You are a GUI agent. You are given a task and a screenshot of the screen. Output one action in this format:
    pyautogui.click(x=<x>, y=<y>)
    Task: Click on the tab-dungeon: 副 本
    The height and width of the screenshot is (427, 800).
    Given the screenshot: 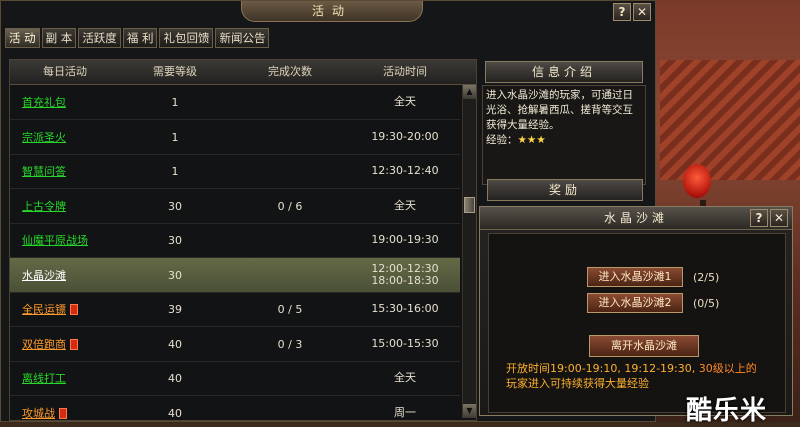 What is the action you would take?
    pyautogui.click(x=59, y=38)
    